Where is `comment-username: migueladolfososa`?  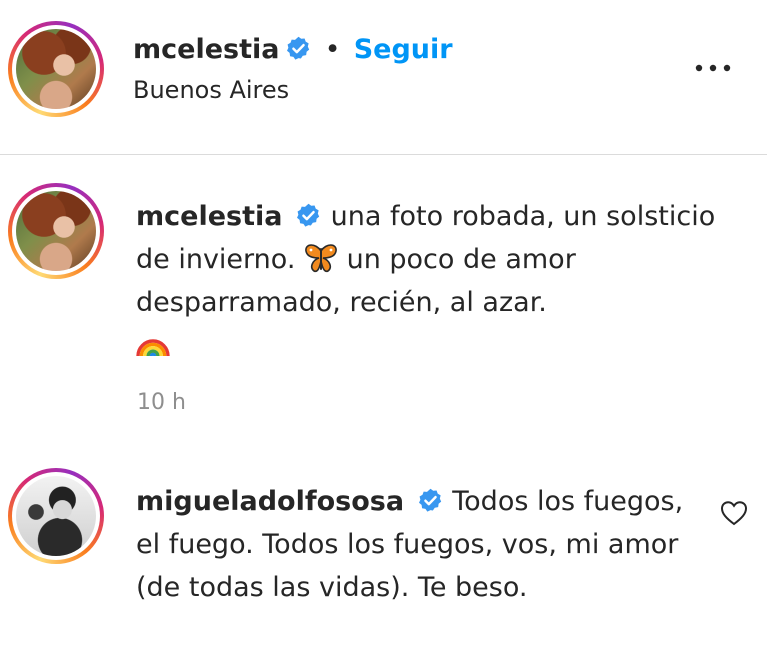 comment-username: migueladolfososa is located at coordinates (270, 501).